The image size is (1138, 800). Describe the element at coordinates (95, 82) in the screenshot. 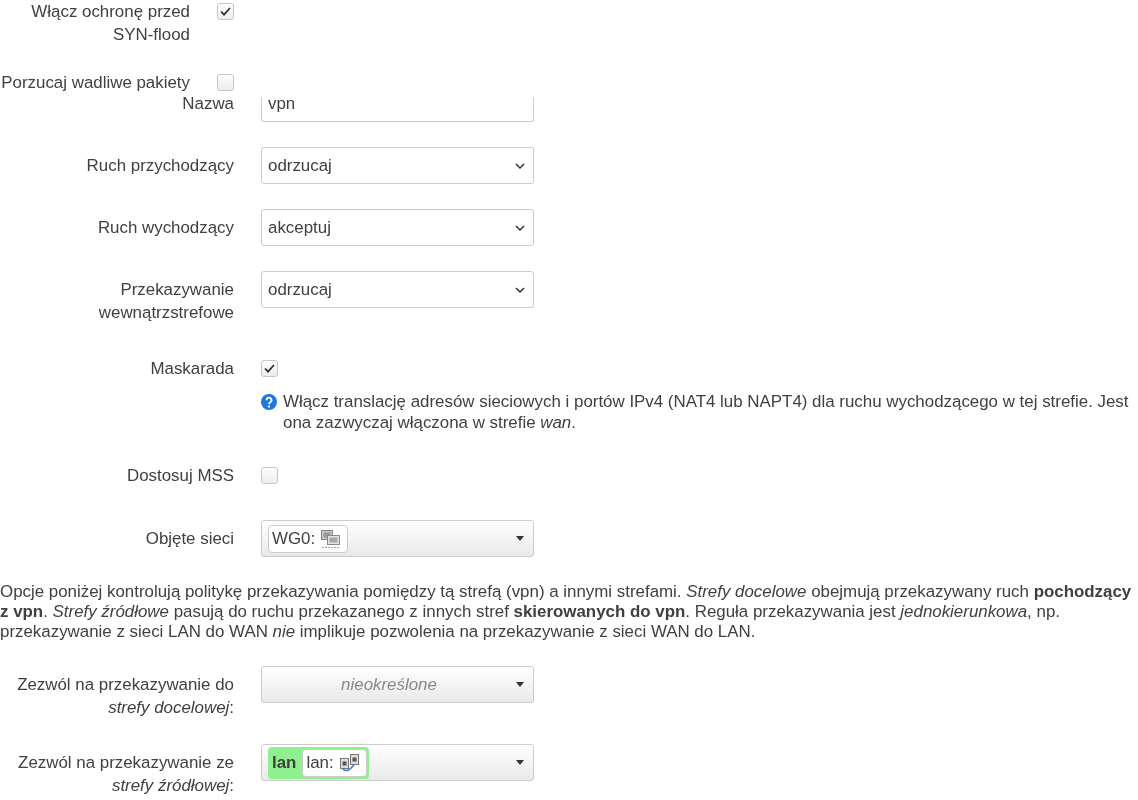

I see `field-label: Porzucaj wadliwe pakiety` at that location.